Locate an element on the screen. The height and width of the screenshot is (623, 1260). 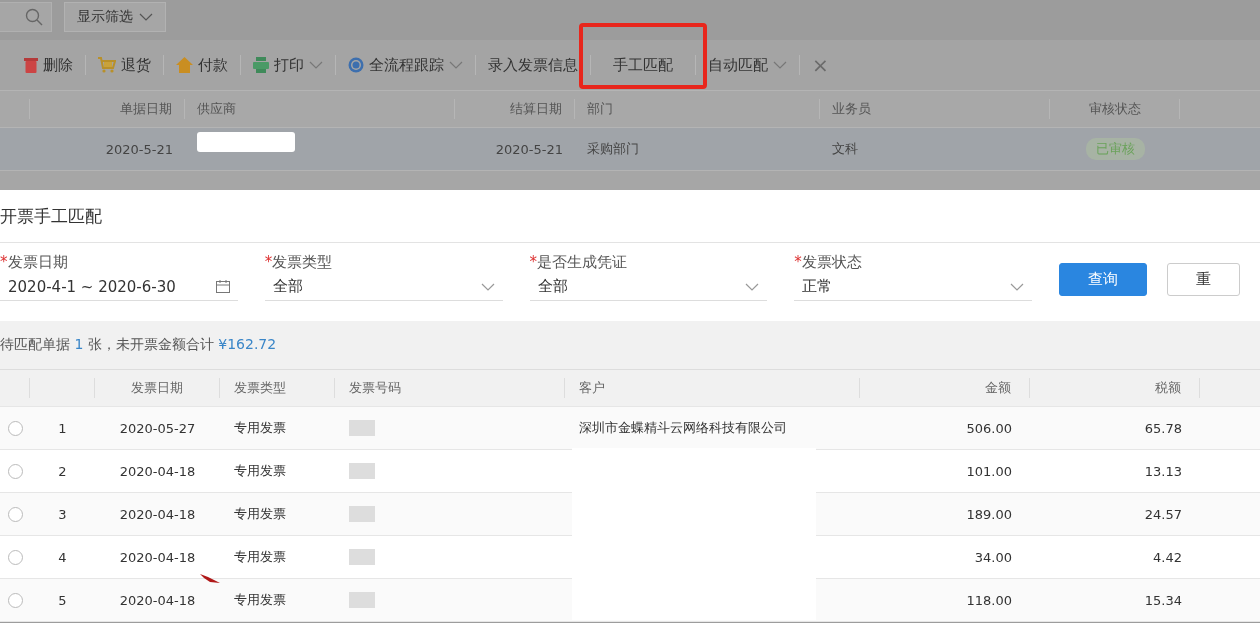
house-icon is located at coordinates (184, 65).